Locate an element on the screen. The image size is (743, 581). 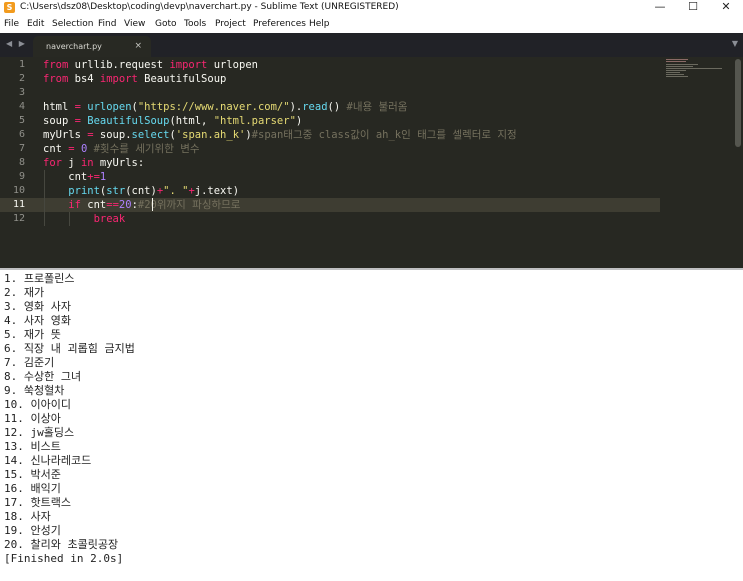
code-comment: #20위까지 파싱하므로 is located at coordinates (189, 205).